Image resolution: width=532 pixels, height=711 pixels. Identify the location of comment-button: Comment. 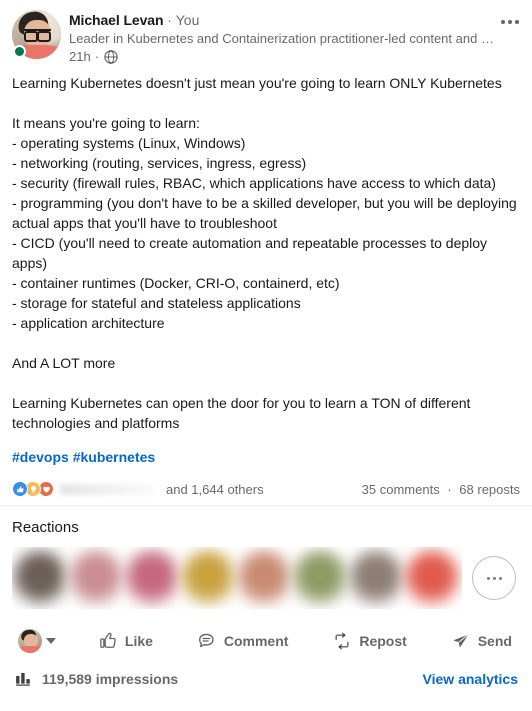
(243, 641).